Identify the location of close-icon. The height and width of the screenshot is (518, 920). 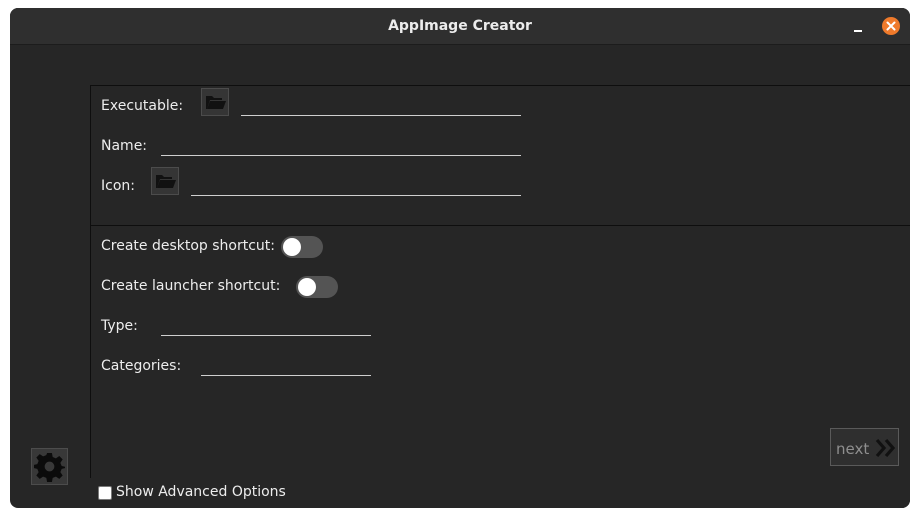
(891, 26).